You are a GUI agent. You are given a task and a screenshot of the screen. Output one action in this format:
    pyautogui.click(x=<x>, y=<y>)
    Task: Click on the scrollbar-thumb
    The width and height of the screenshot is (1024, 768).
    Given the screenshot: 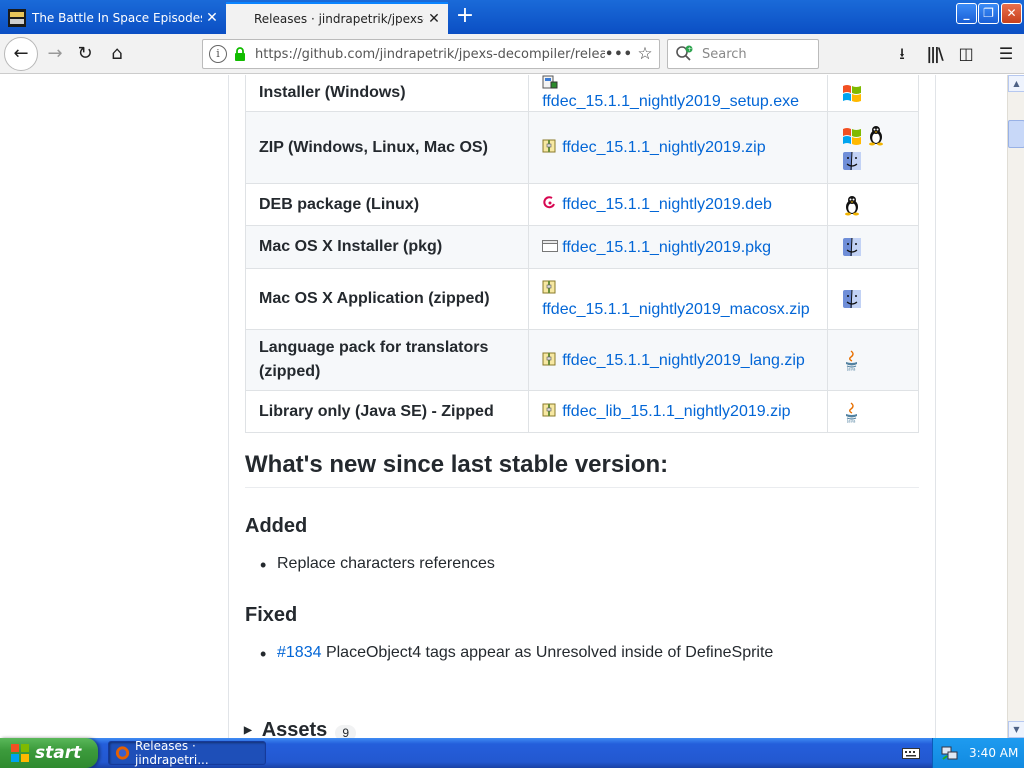 What is the action you would take?
    pyautogui.click(x=1016, y=134)
    